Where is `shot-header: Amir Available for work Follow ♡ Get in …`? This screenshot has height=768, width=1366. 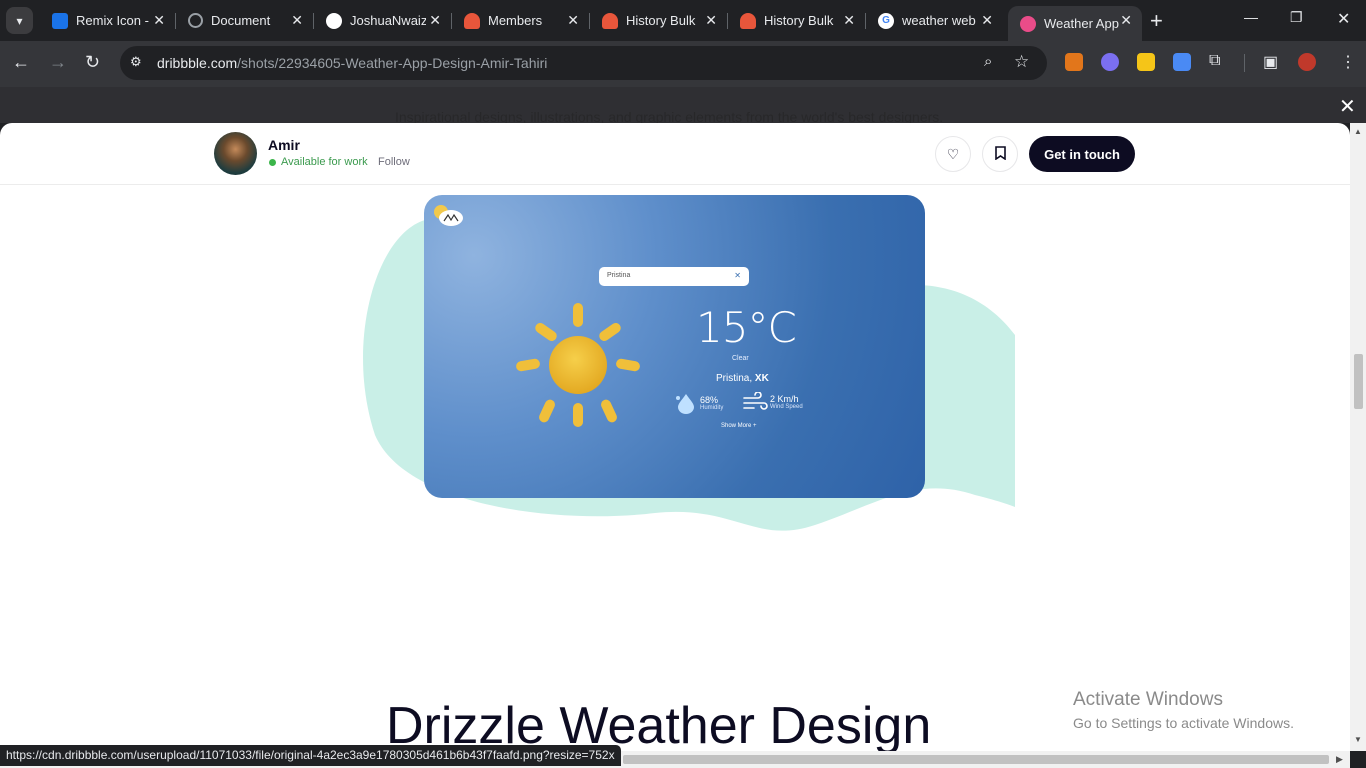
shot-header: Amir Available for work Follow ♡ Get in … is located at coordinates (675, 154).